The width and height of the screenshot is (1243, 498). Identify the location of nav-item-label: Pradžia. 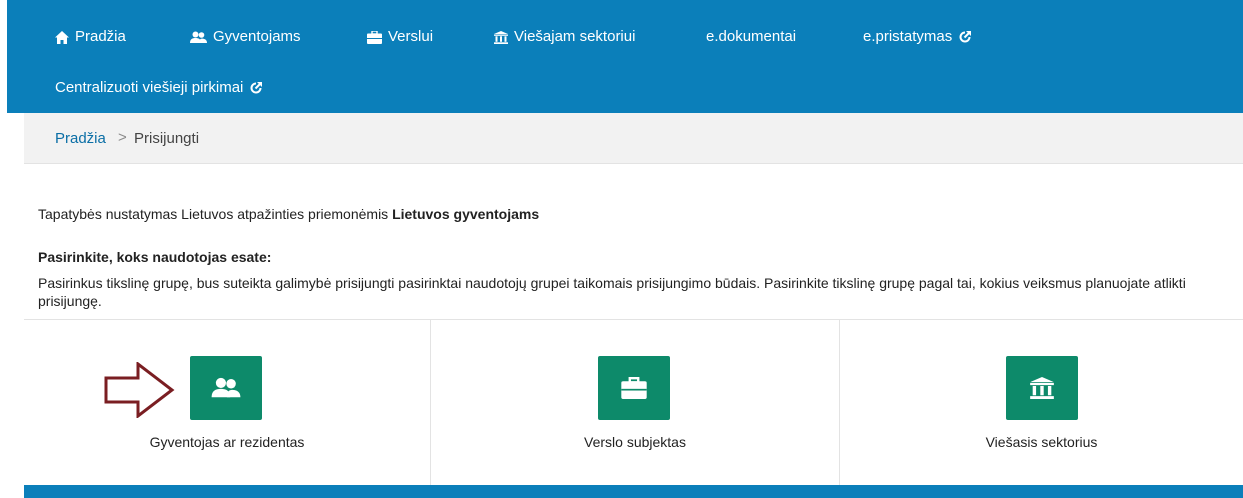
(100, 36).